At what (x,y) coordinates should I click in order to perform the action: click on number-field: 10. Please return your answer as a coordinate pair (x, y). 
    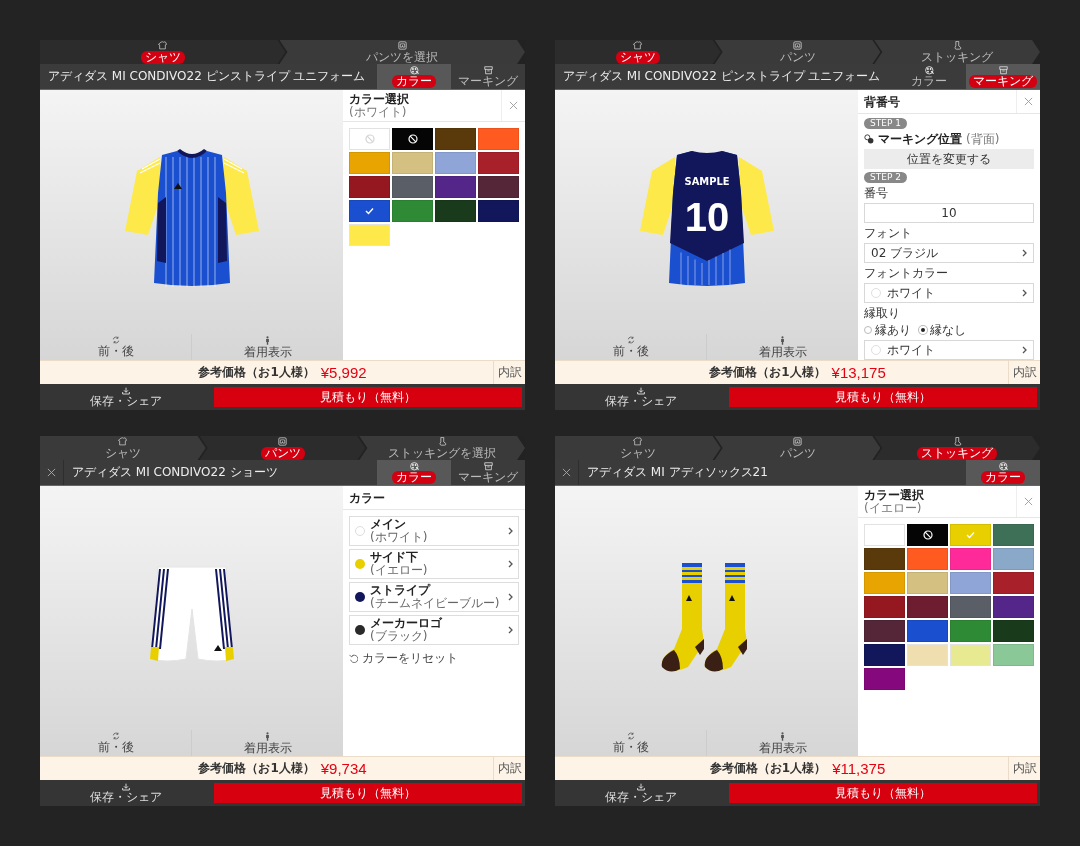
    Looking at the image, I should click on (949, 213).